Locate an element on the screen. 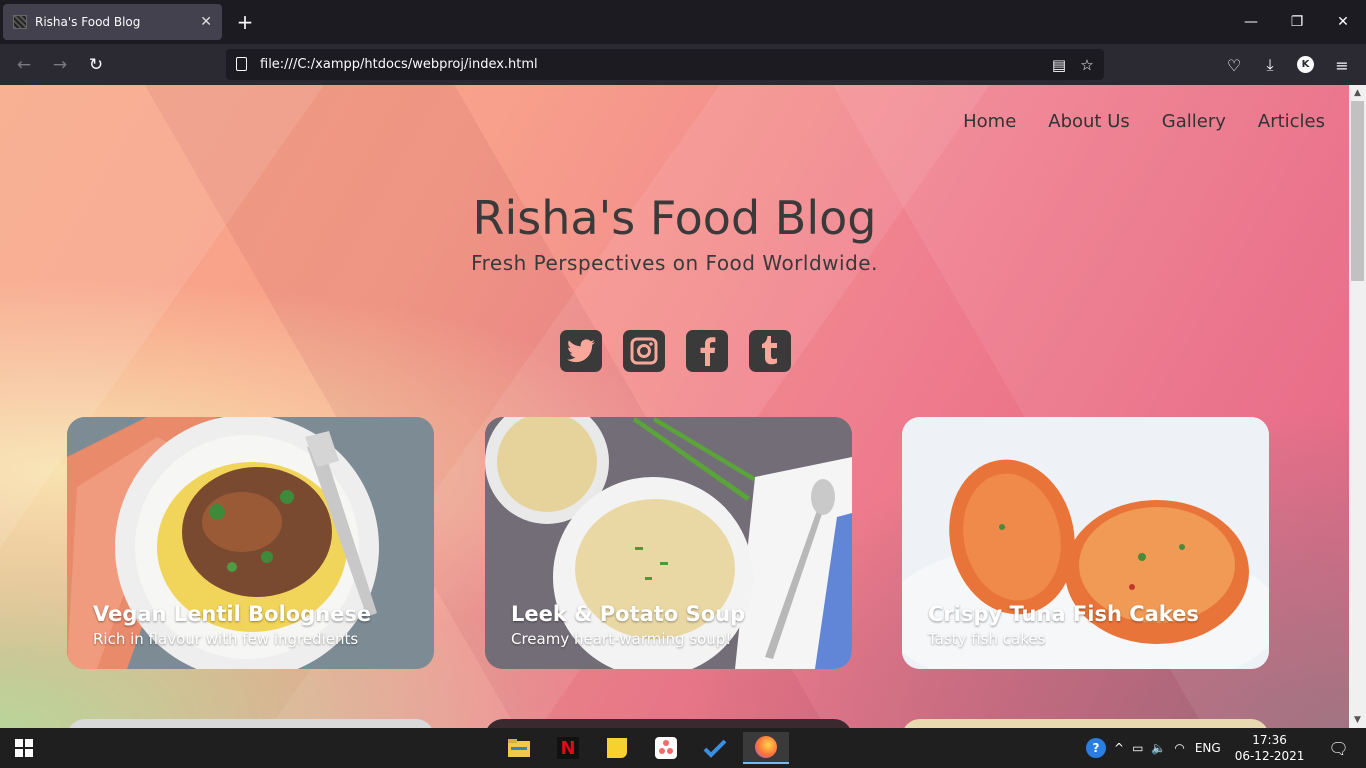  firefox-icon is located at coordinates (766, 748).